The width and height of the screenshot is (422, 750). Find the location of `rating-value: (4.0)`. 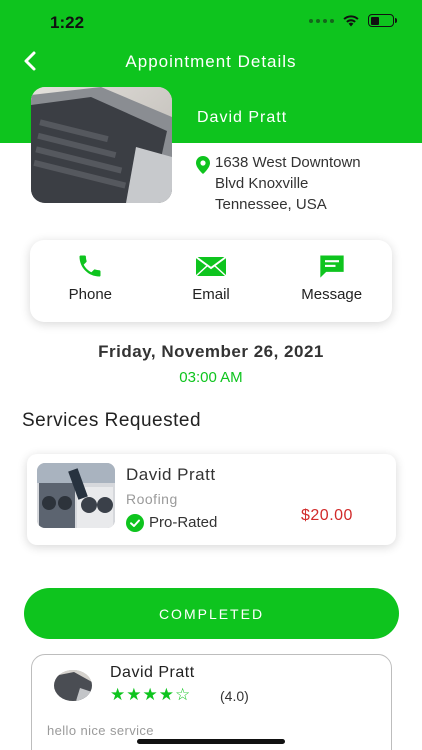

rating-value: (4.0) is located at coordinates (234, 696).